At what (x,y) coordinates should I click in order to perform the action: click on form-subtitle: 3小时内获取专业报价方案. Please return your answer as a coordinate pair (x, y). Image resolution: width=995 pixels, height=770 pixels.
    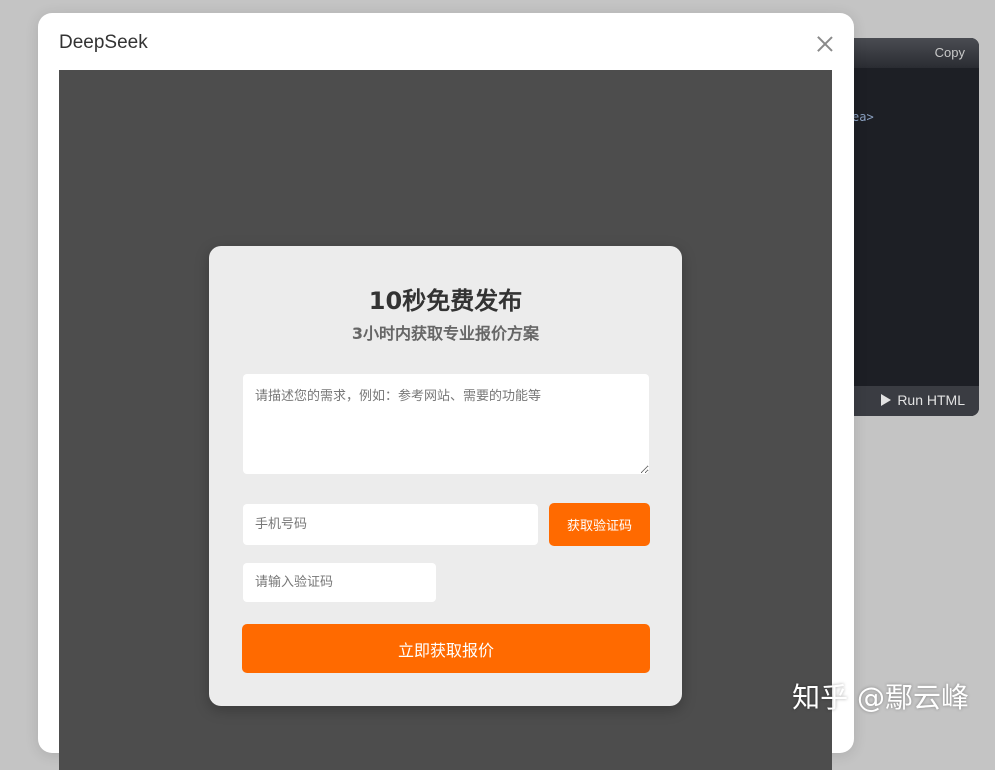
    Looking at the image, I should click on (445, 333).